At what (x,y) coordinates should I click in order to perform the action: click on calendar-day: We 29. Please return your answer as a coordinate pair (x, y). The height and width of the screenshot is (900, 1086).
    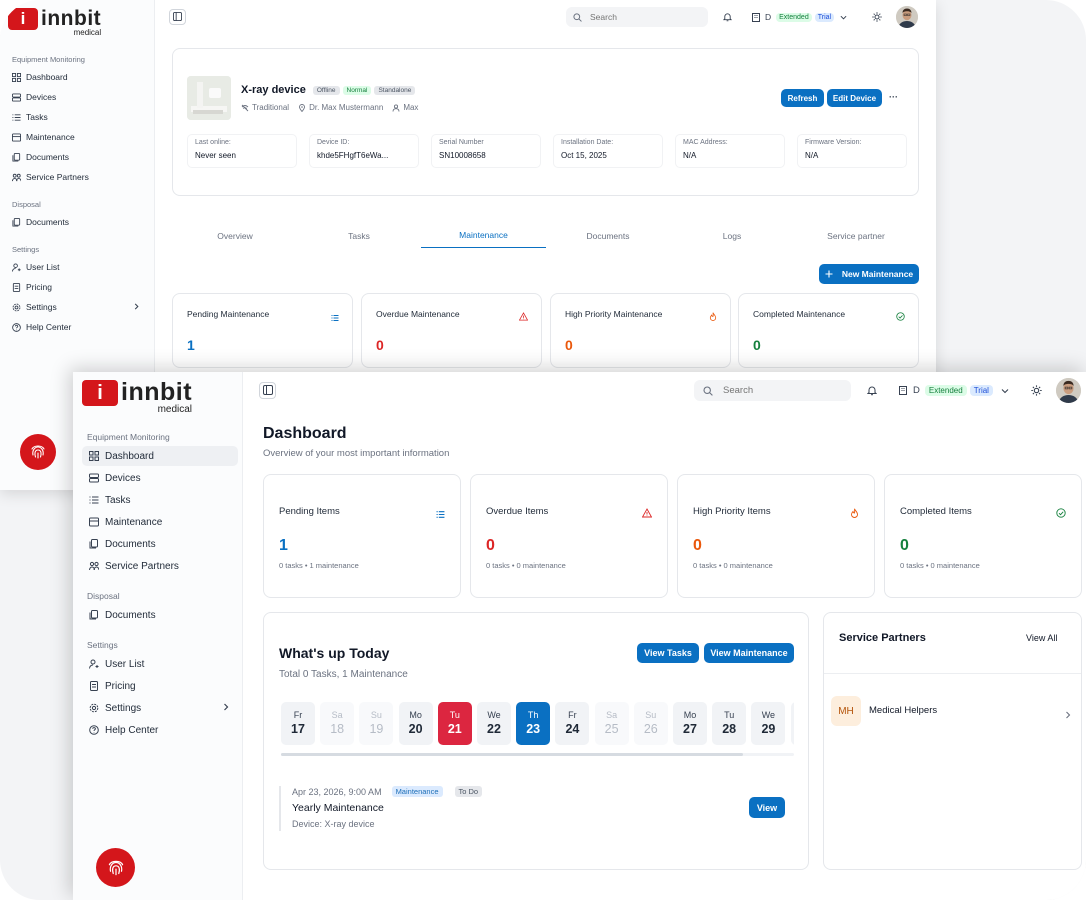
    Looking at the image, I should click on (768, 723).